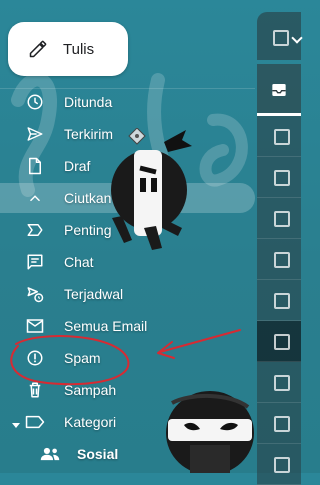  I want to click on pencil-icon, so click(38, 49).